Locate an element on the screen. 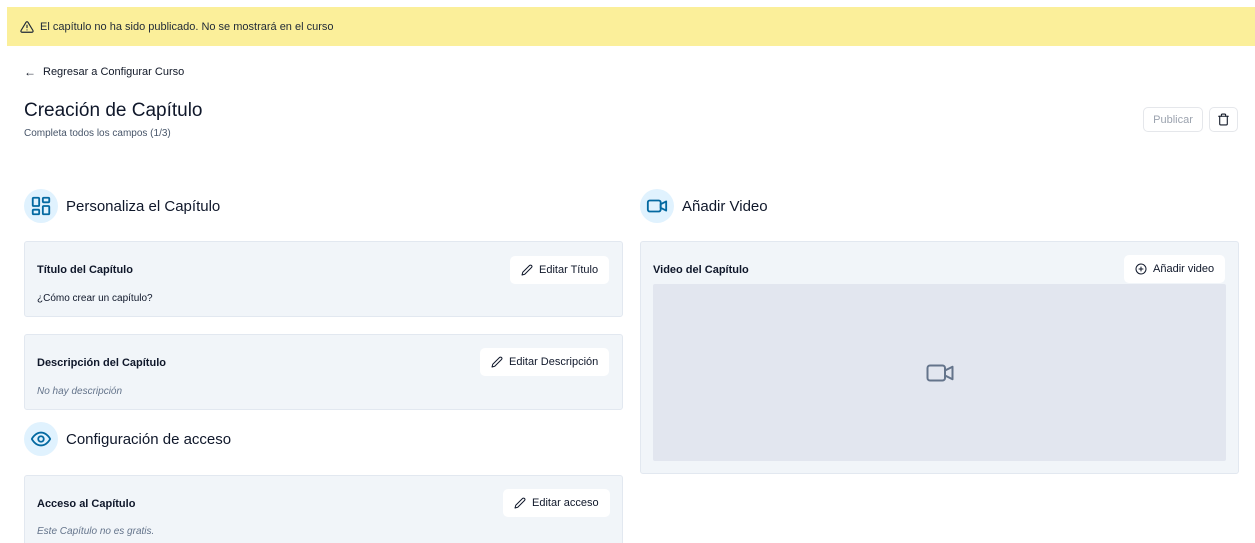 This screenshot has width=1255, height=543. edit-description-label: Editar Descripción is located at coordinates (554, 362).